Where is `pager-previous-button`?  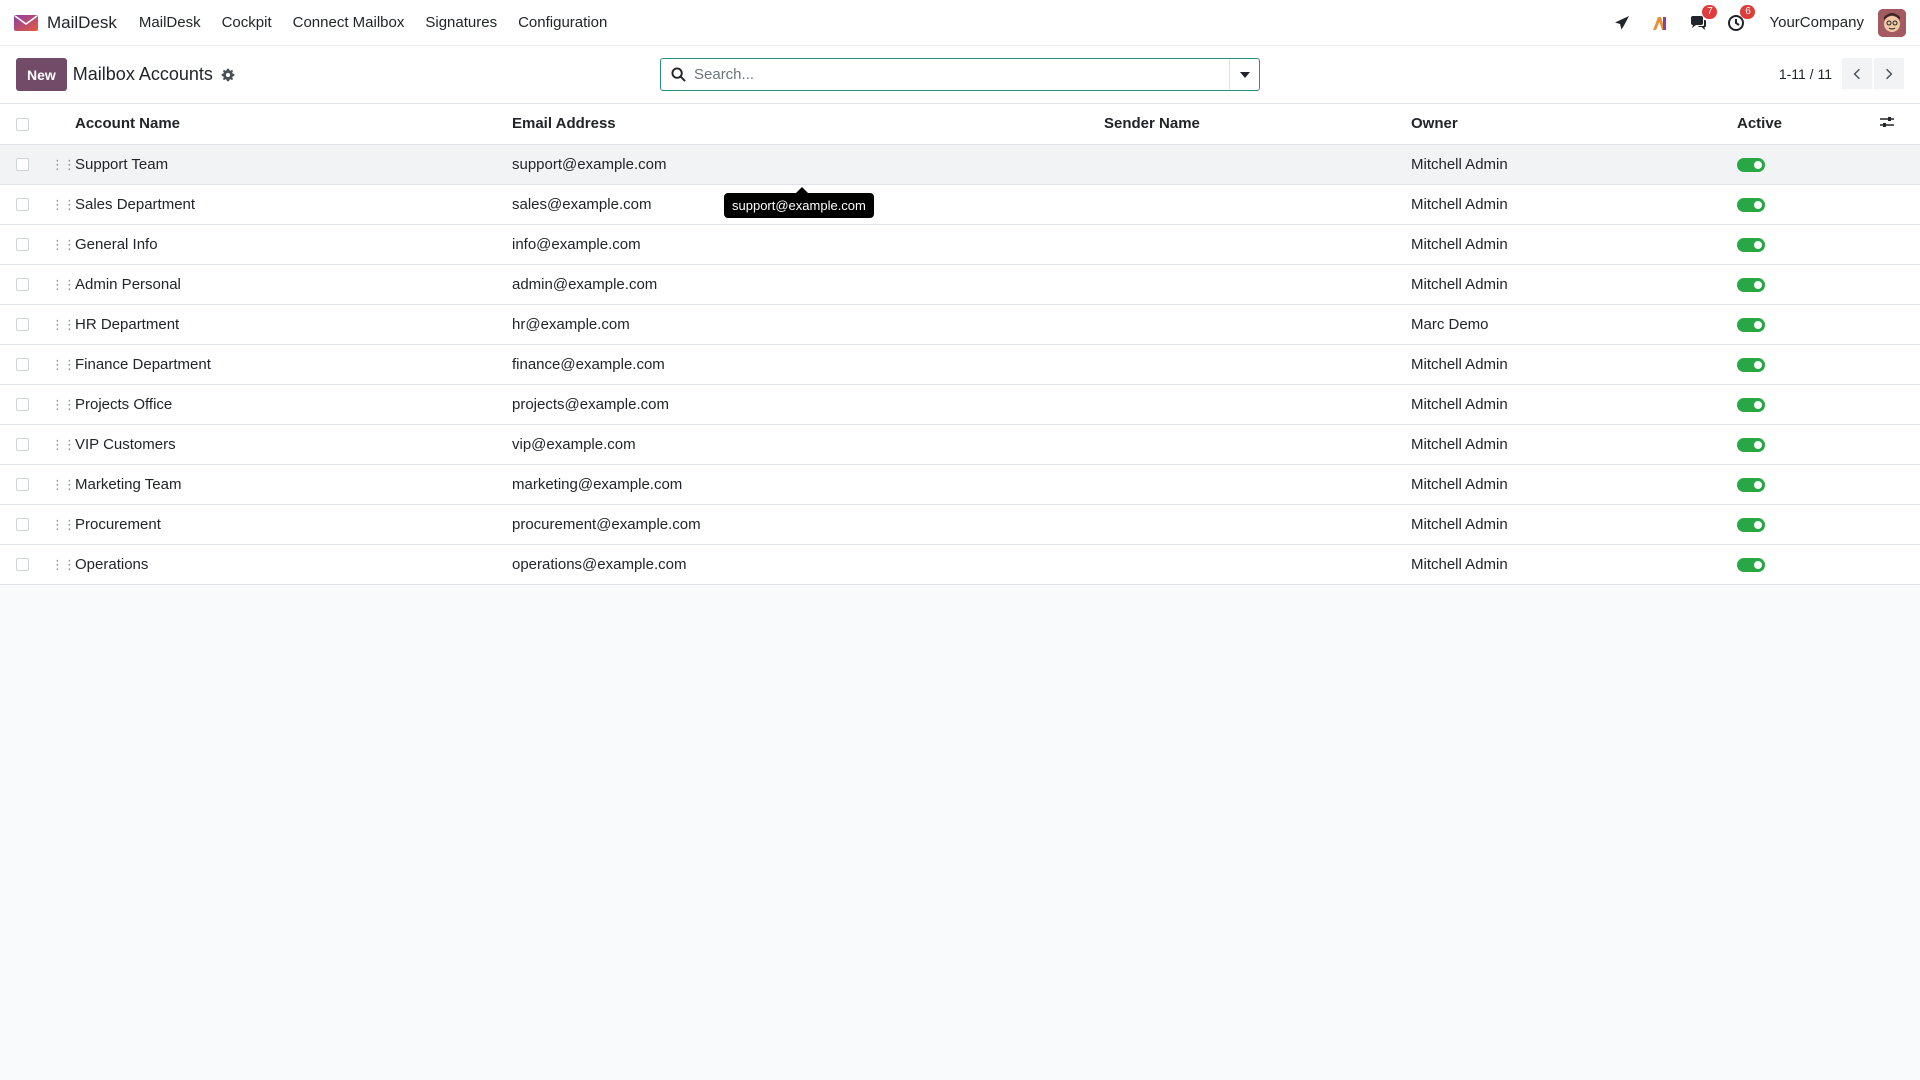 pager-previous-button is located at coordinates (1857, 73).